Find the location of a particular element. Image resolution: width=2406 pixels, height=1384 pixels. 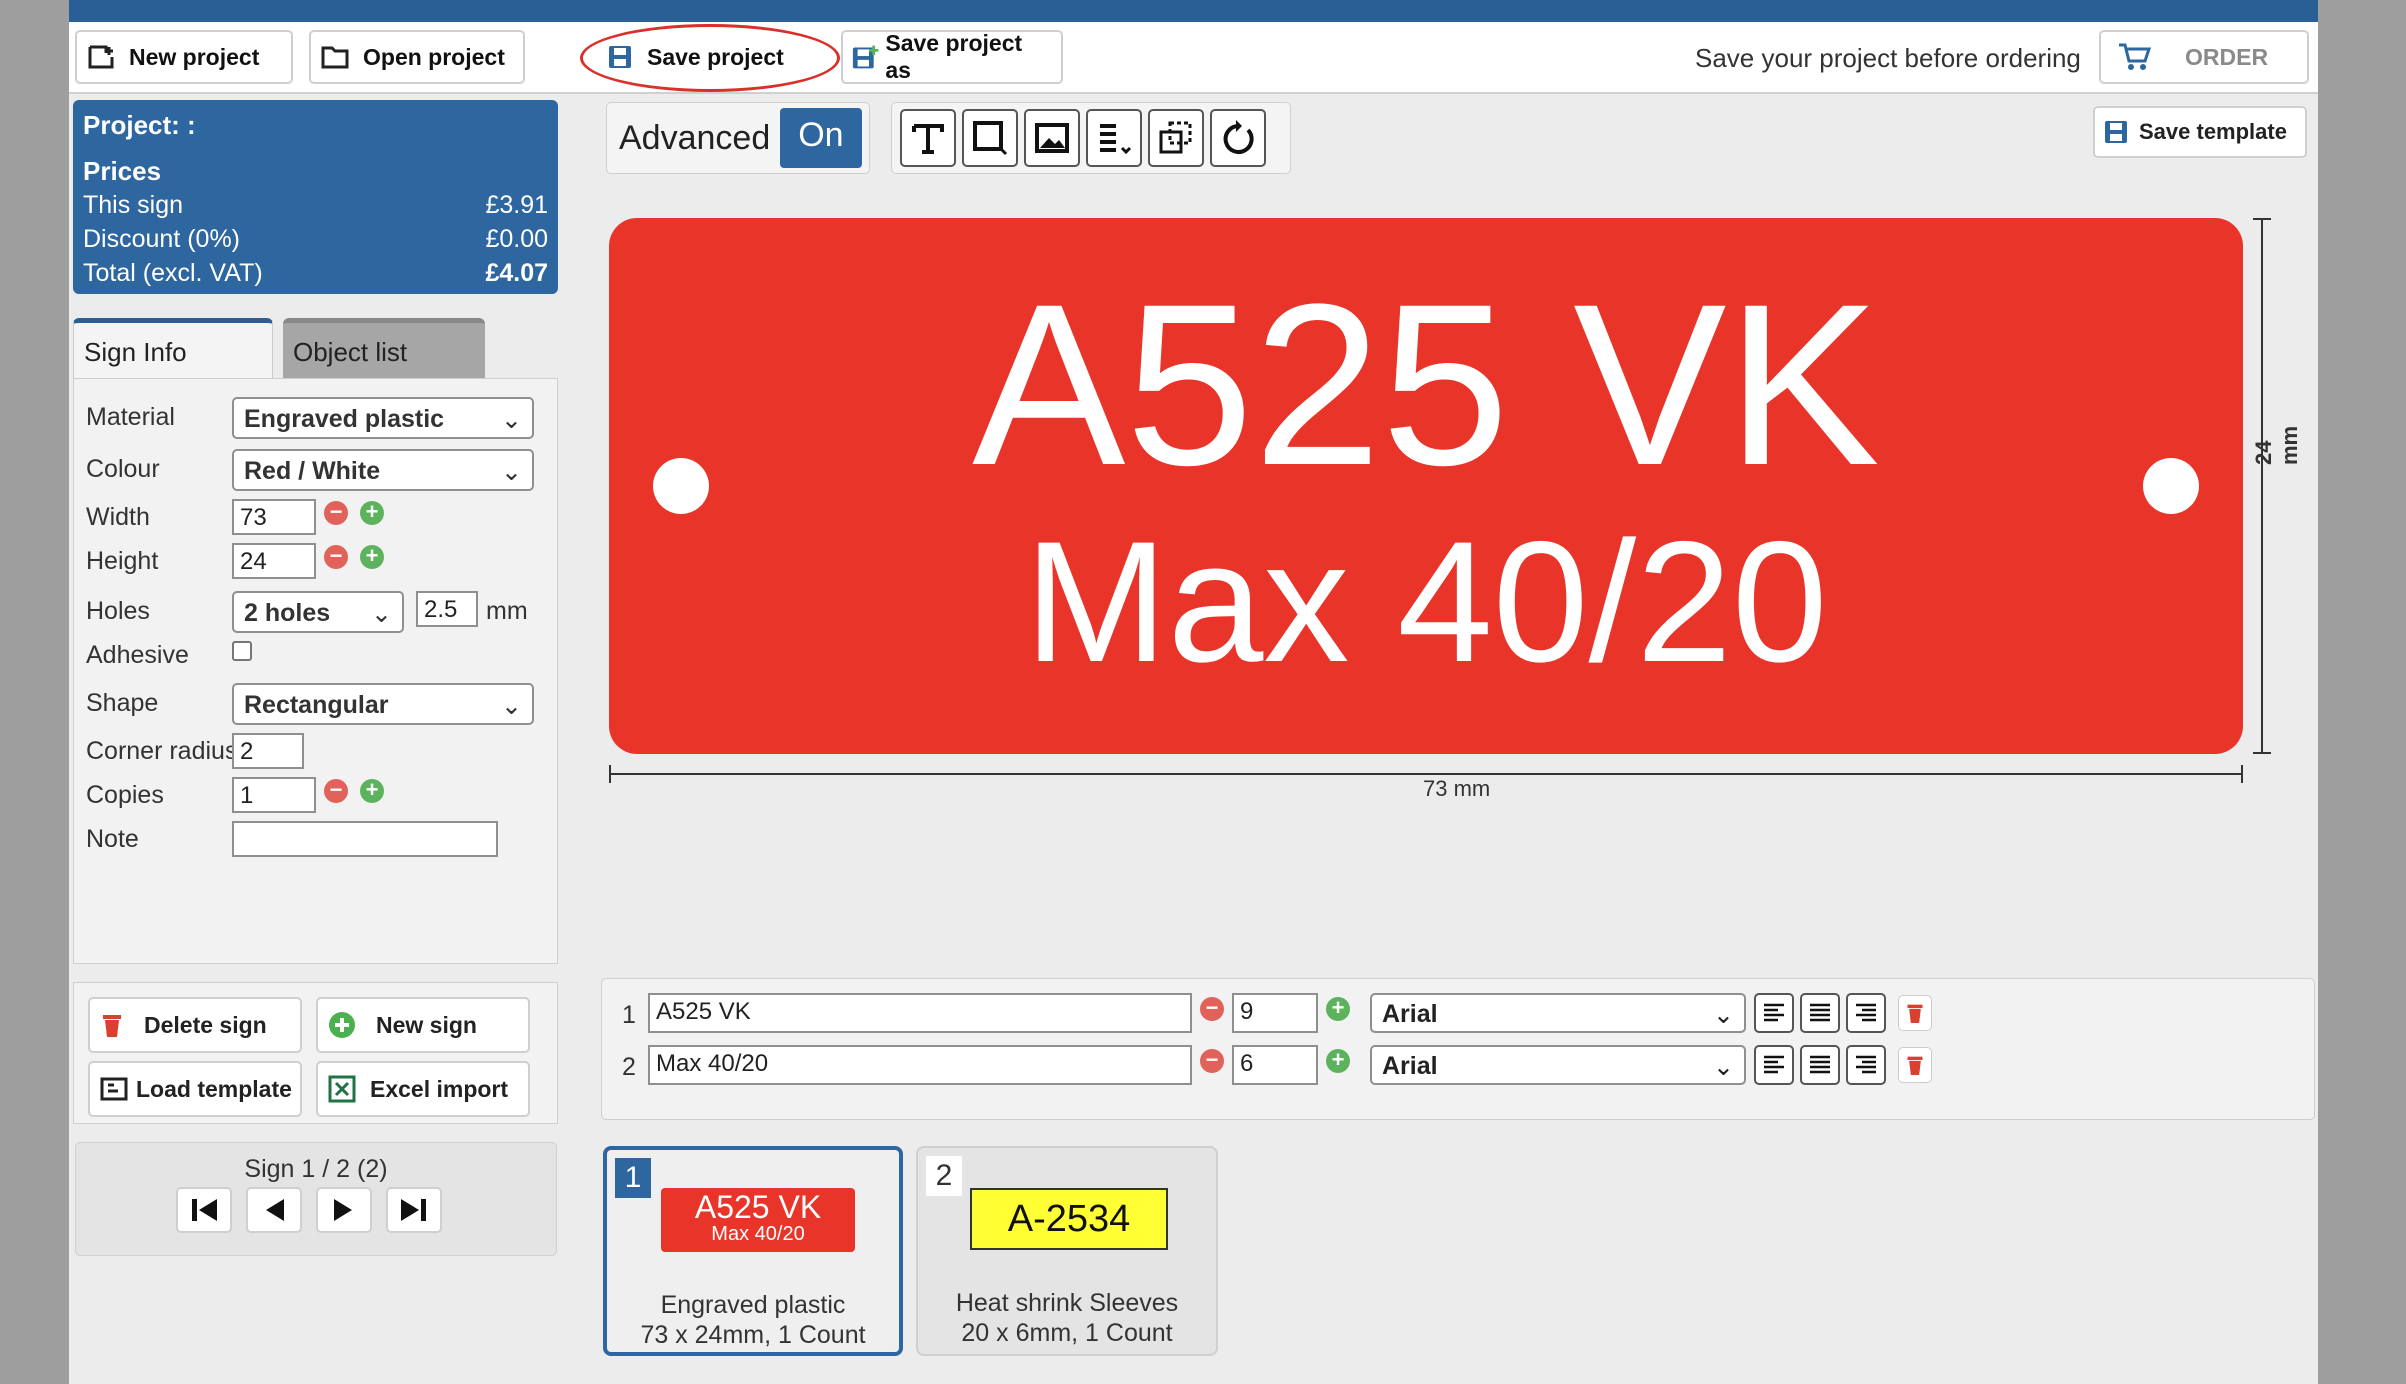

new-project-button: New project is located at coordinates (184, 57).